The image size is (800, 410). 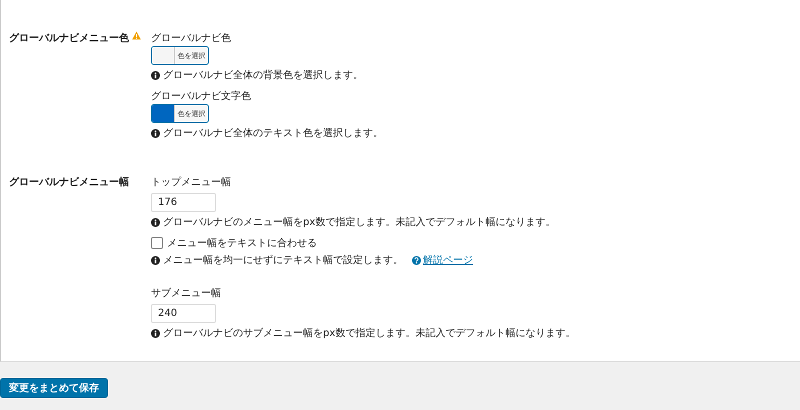 What do you see at coordinates (191, 182) in the screenshot?
I see `field-label: トップメニュー幅` at bounding box center [191, 182].